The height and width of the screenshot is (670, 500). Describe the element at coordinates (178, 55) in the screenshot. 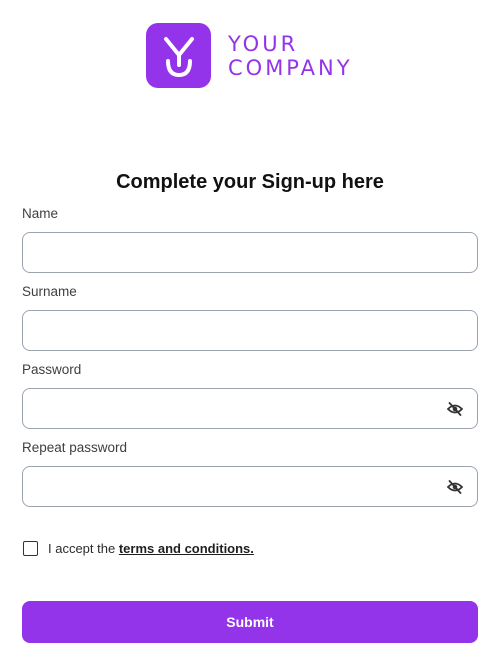

I see `logo-y-mark-icon` at that location.